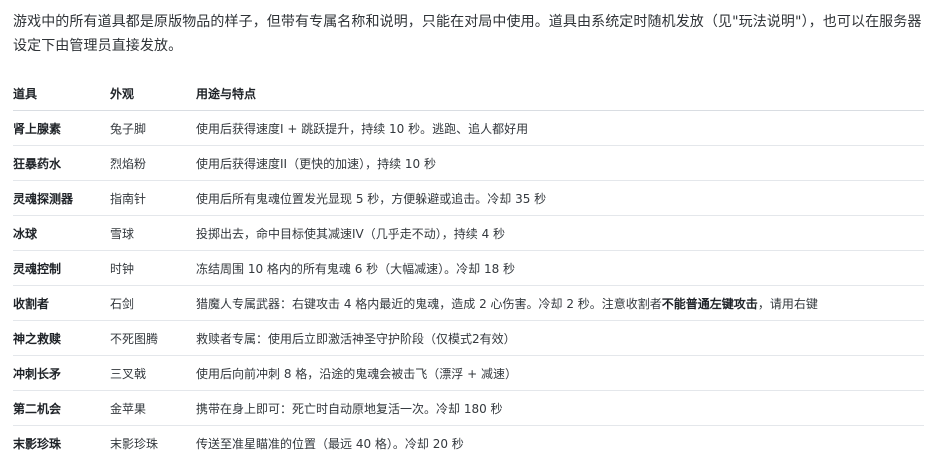  I want to click on table-header-row: 道具 外观 用途与特点, so click(468, 94).